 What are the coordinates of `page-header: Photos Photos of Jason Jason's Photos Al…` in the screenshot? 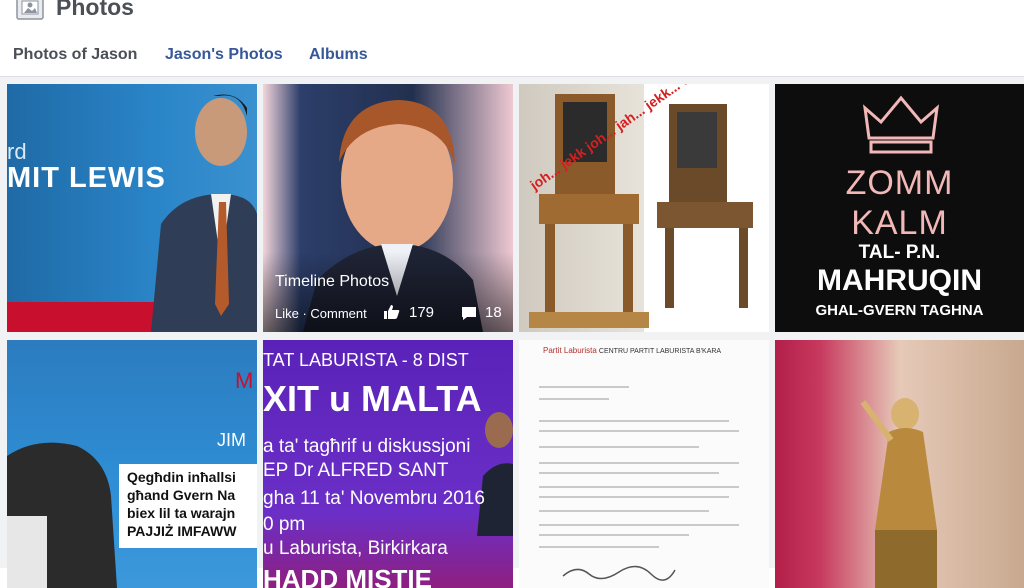 It's located at (512, 38).